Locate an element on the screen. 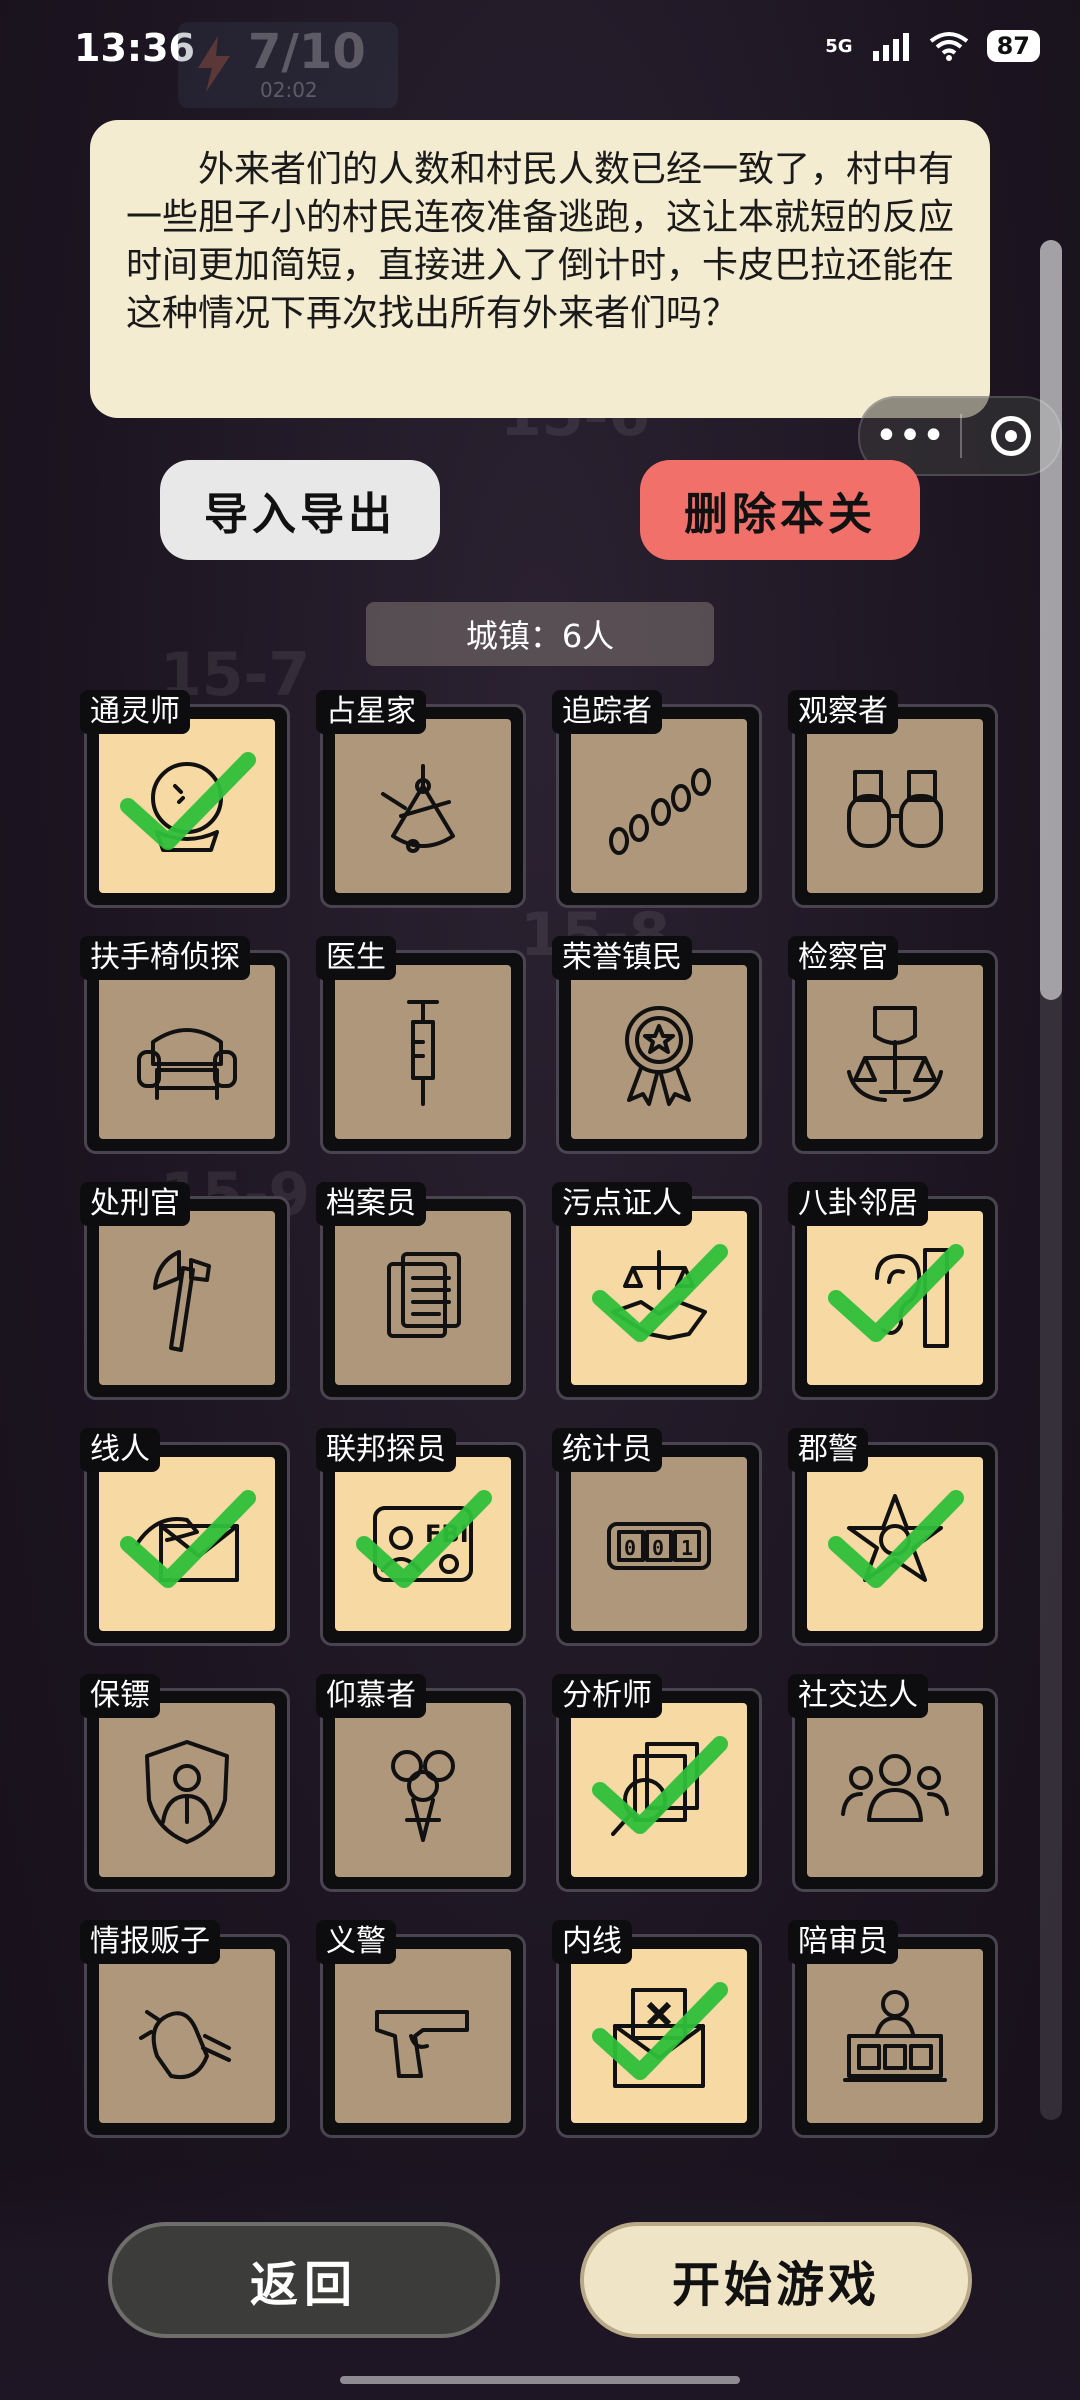  role-card: 八卦邻居 is located at coordinates (893, 1291).